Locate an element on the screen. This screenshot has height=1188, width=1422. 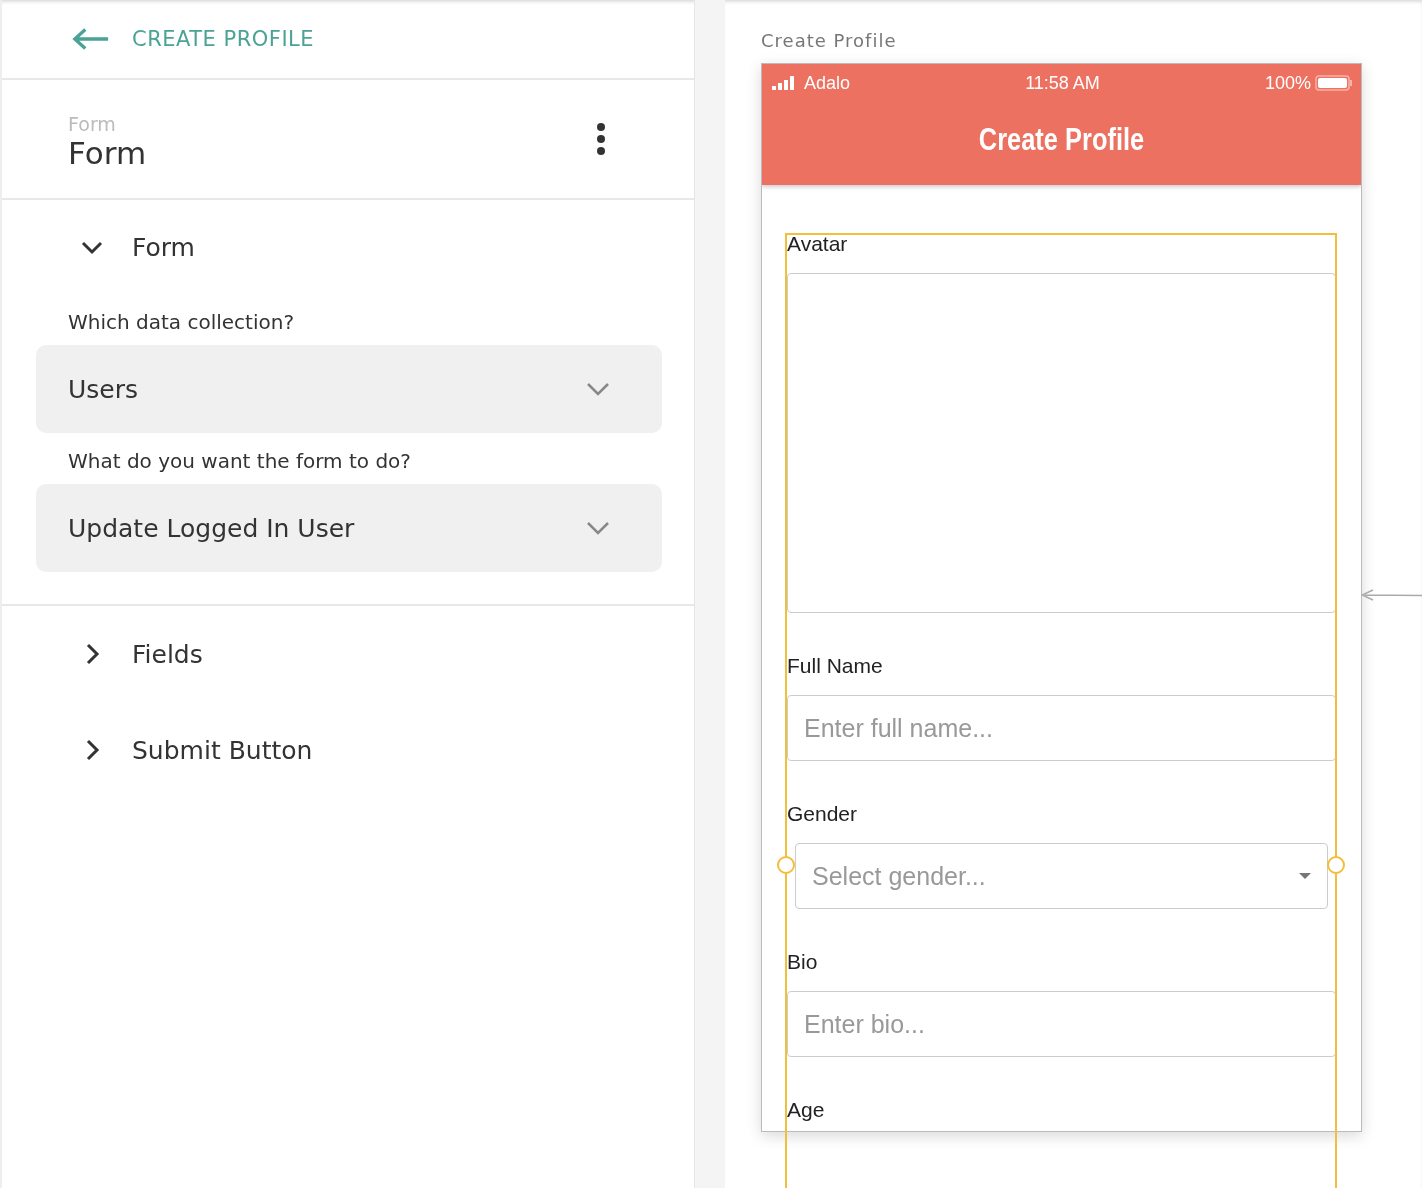
field-label: Gender is located at coordinates (823, 814).